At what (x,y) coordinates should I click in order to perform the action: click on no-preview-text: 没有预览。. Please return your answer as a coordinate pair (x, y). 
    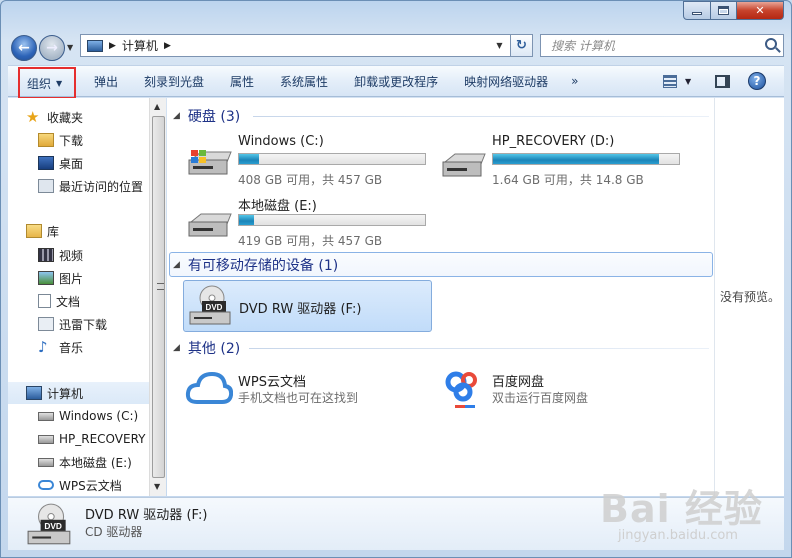
    Looking at the image, I should click on (750, 297).